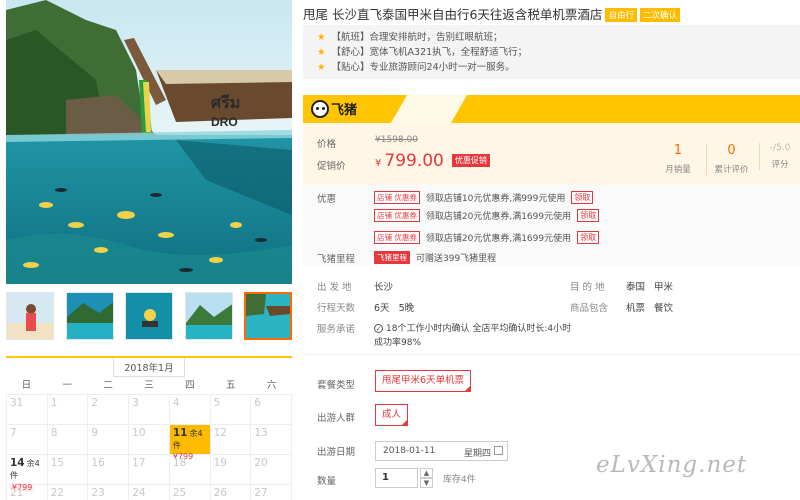 The image size is (800, 500). What do you see at coordinates (331, 166) in the screenshot?
I see `sale-price-label: 促销价` at bounding box center [331, 166].